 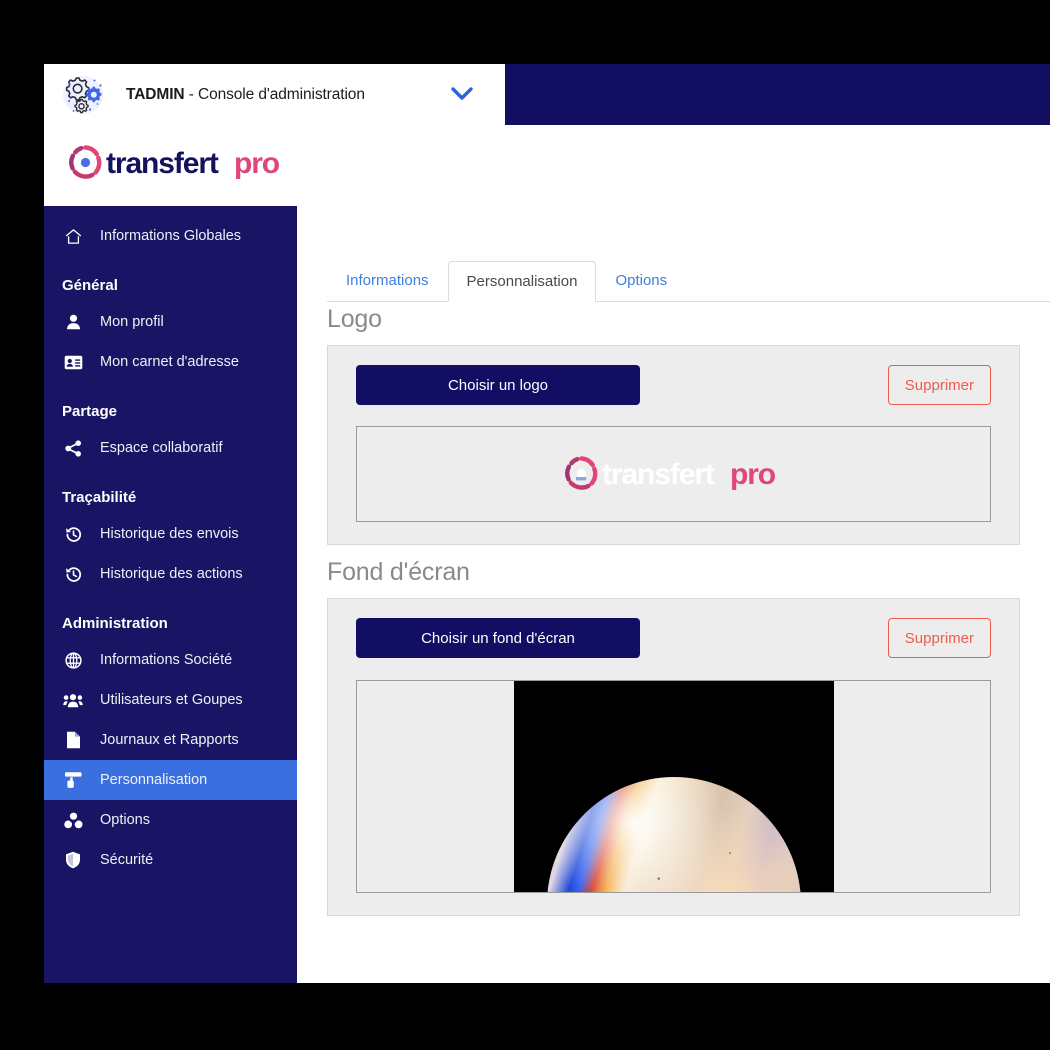 I want to click on chevron-down-icon, so click(x=462, y=94).